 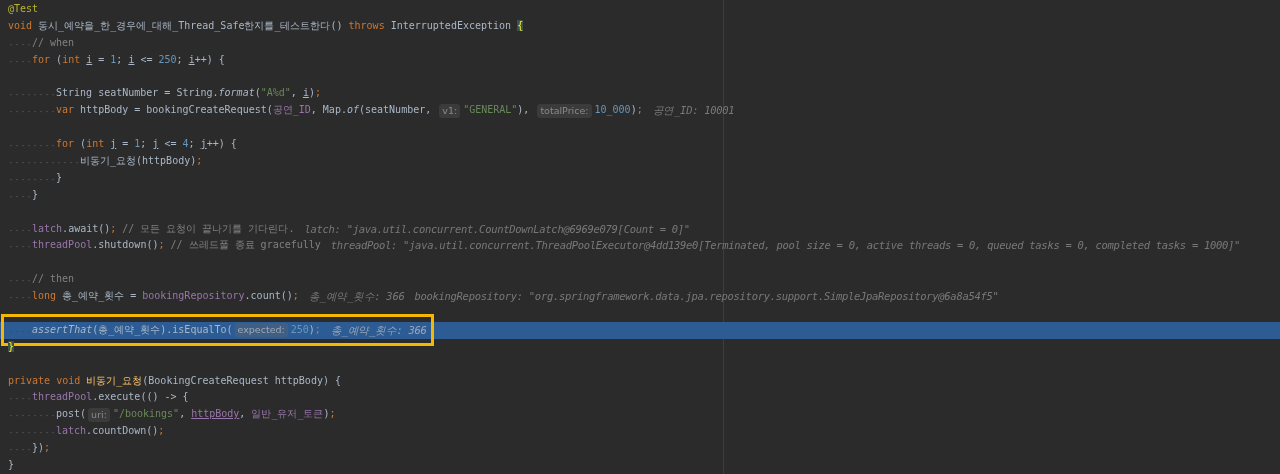 What do you see at coordinates (23, 9) in the screenshot?
I see `code-text: @Test` at bounding box center [23, 9].